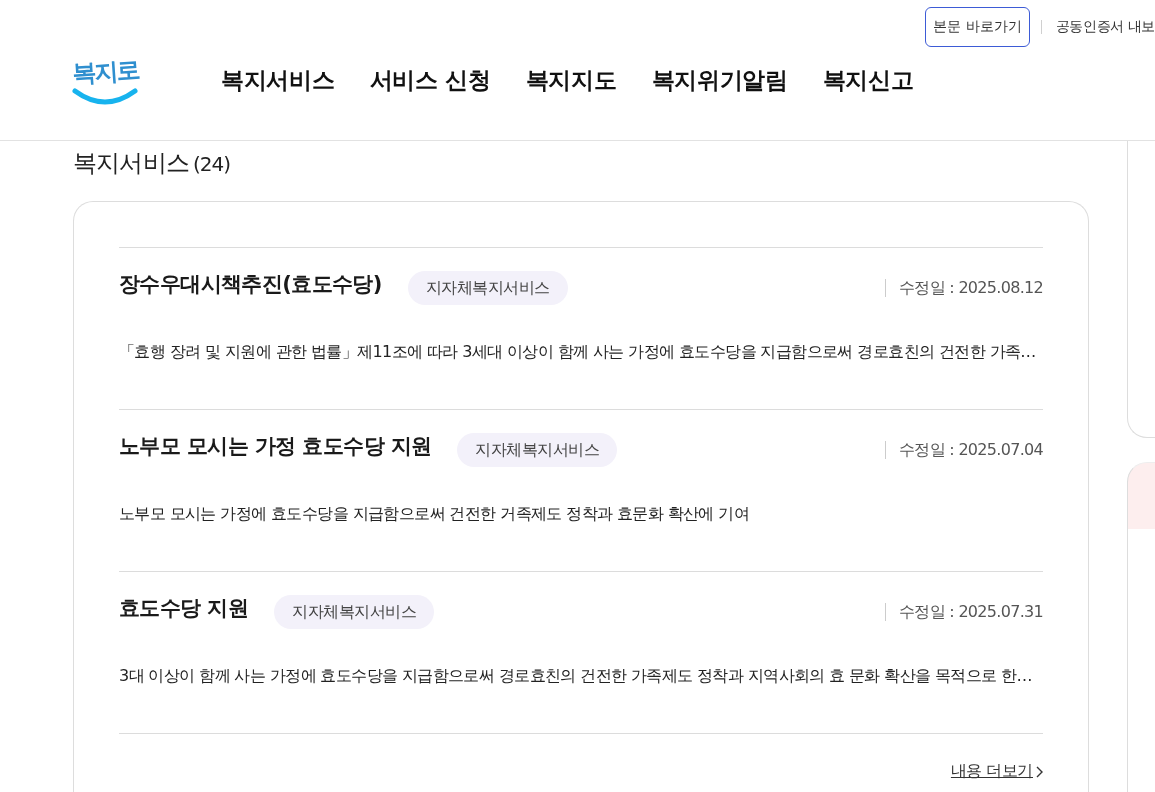  Describe the element at coordinates (184, 608) in the screenshot. I see `service-title-link: 효도수당 지원` at that location.